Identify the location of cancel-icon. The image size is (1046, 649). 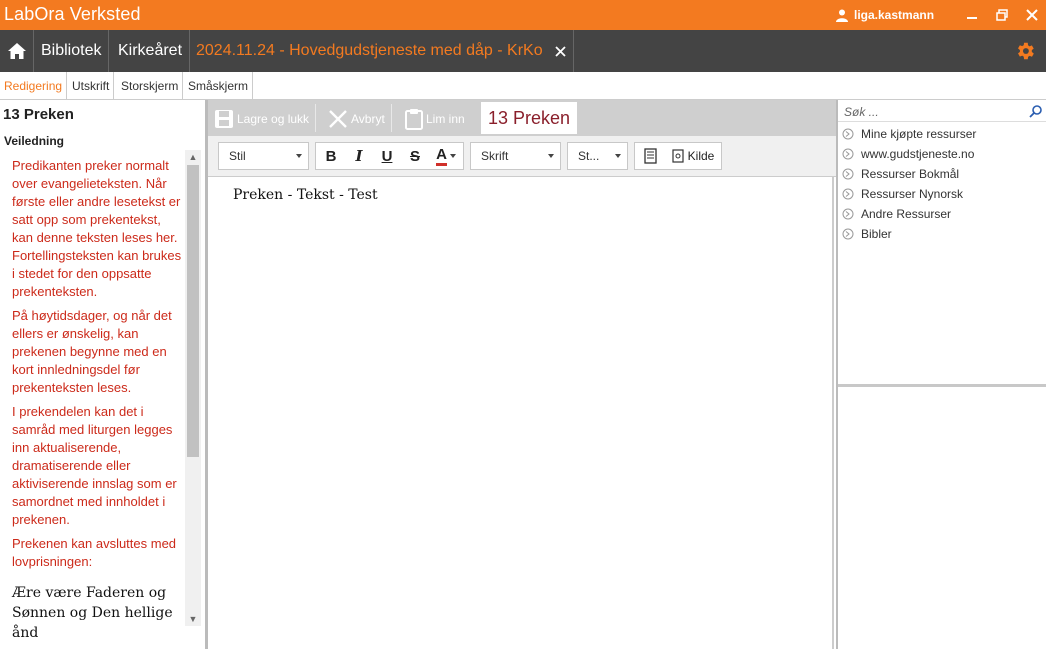
(338, 119).